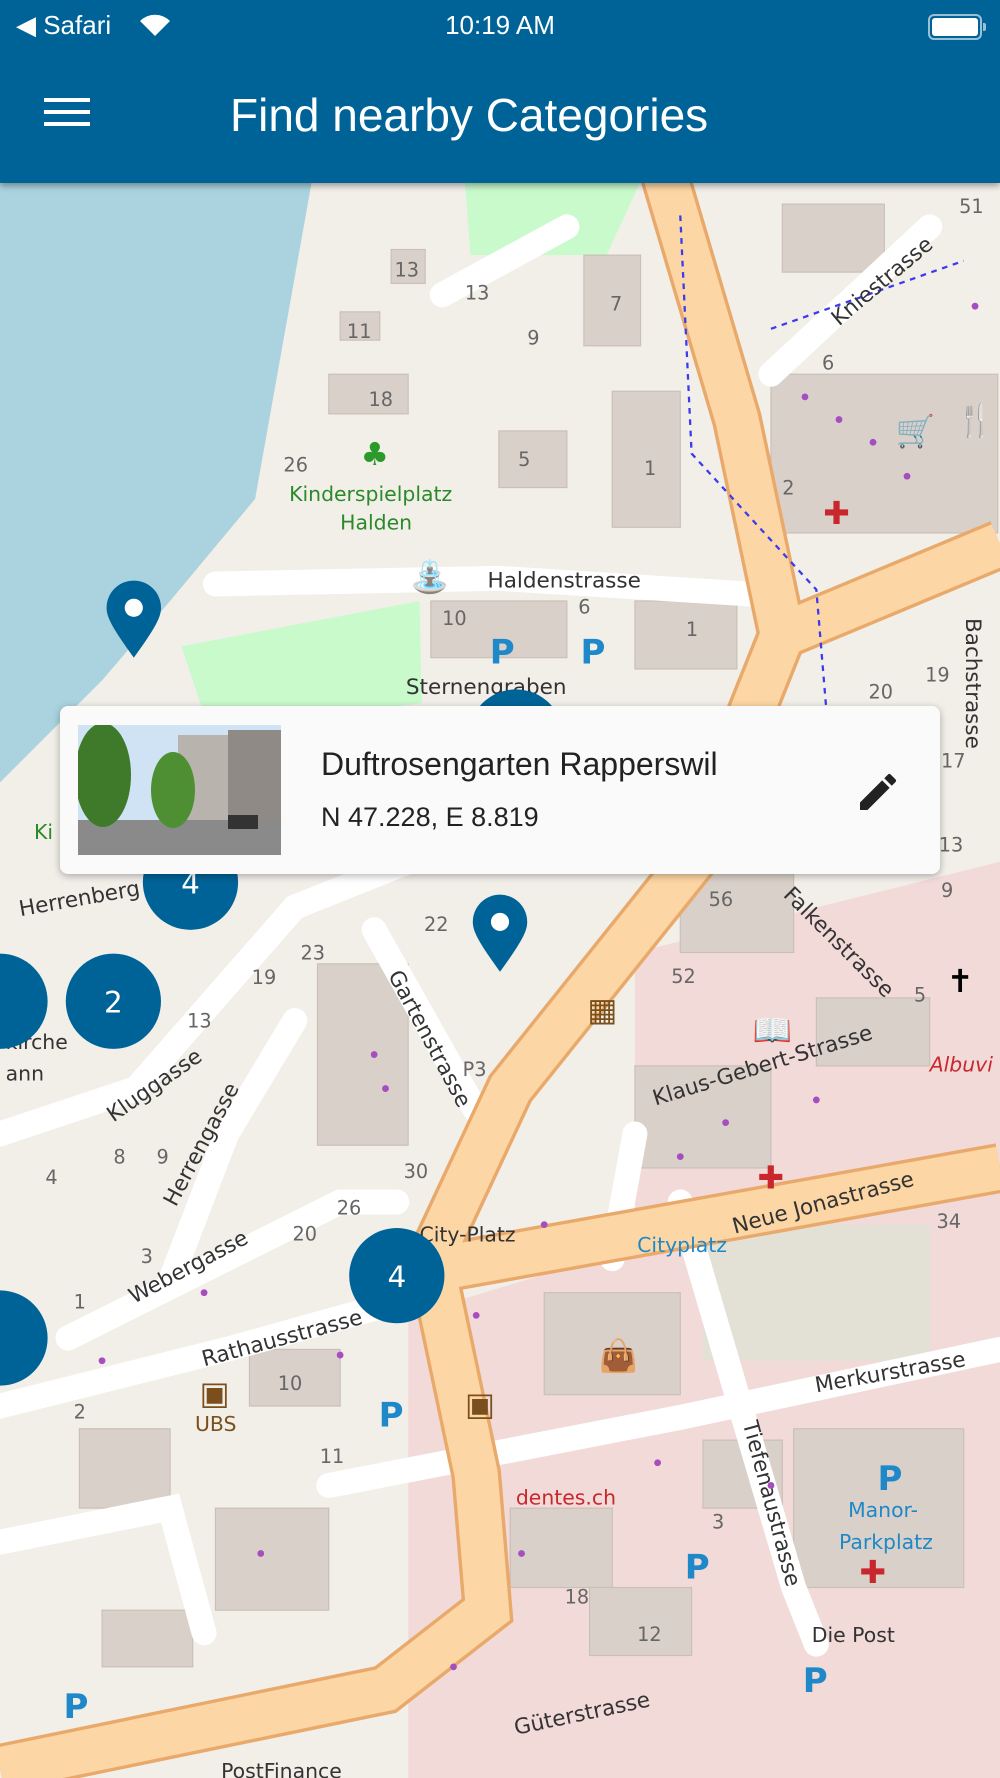 The width and height of the screenshot is (1000, 1778). I want to click on playground-icon: ♣, so click(375, 455).